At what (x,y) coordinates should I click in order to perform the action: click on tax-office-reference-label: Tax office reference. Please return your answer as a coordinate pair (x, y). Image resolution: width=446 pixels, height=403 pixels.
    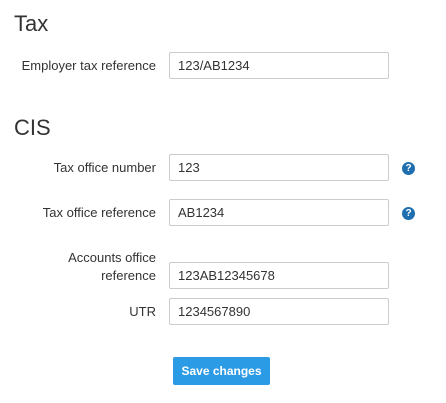
    Looking at the image, I should click on (99, 212).